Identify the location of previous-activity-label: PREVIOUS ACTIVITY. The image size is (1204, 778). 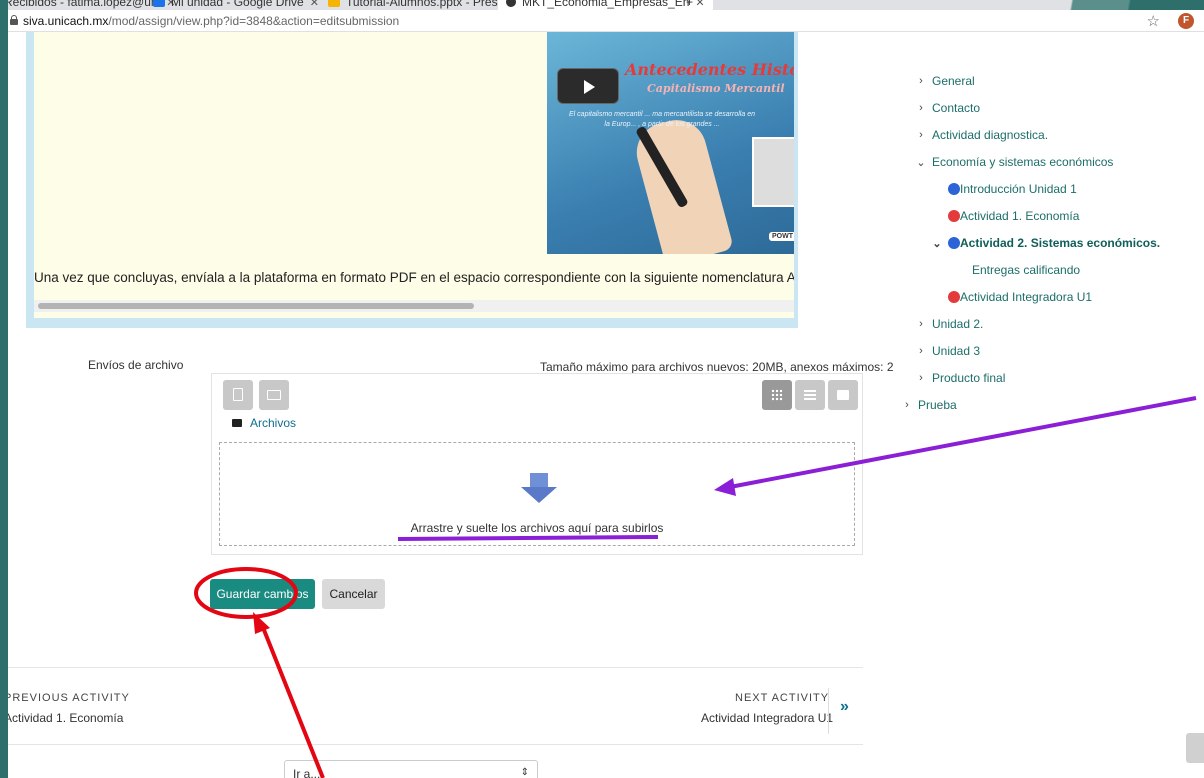
(69, 698).